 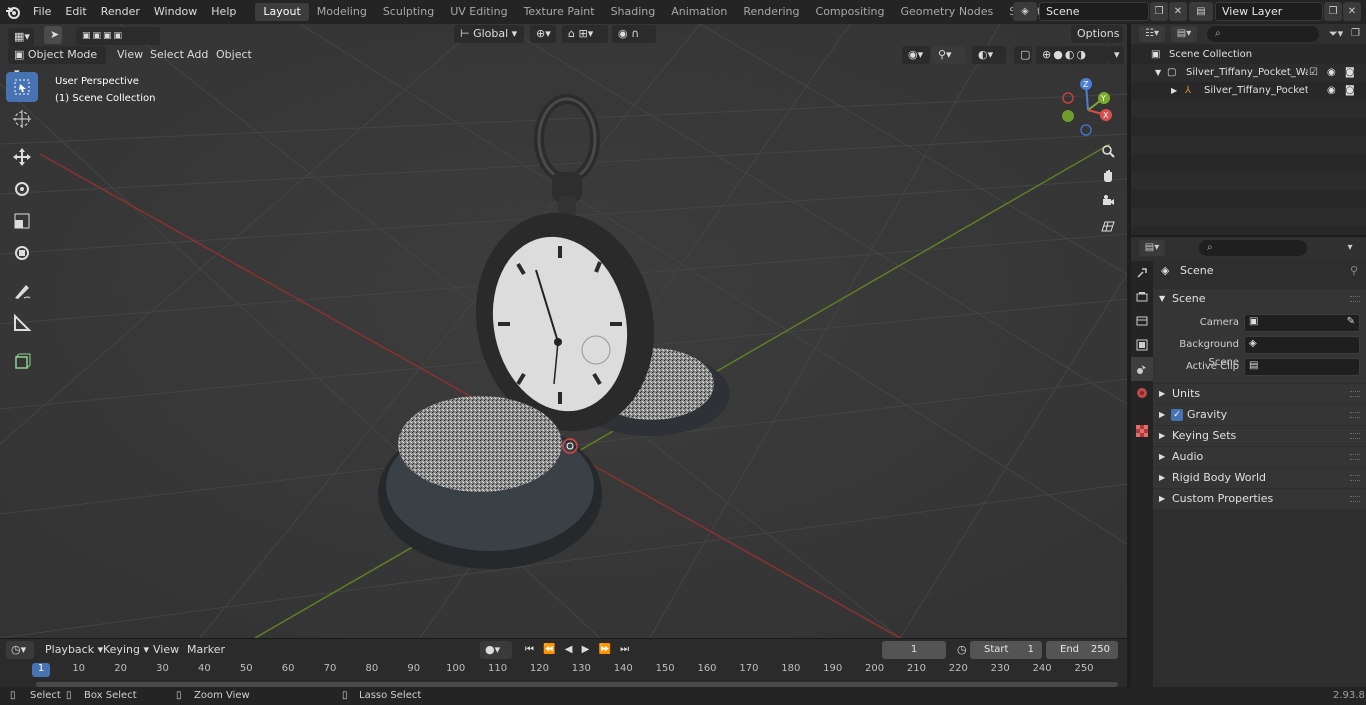 What do you see at coordinates (850, 12) in the screenshot?
I see `tab-compositing: Compositing` at bounding box center [850, 12].